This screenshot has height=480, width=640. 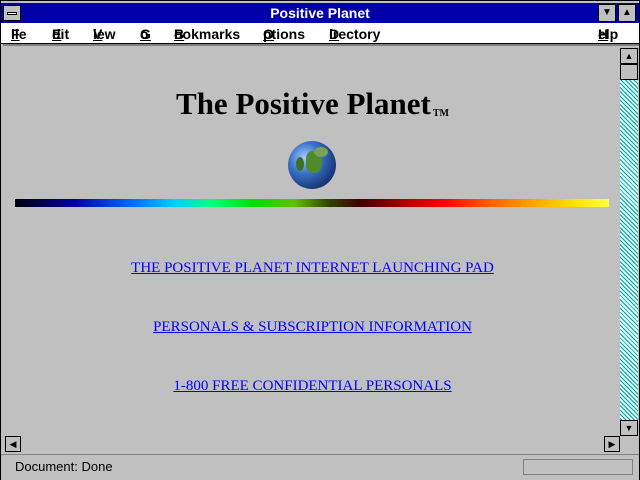 I want to click on vertical-scrollbar: ▲ ▼, so click(x=629, y=242).